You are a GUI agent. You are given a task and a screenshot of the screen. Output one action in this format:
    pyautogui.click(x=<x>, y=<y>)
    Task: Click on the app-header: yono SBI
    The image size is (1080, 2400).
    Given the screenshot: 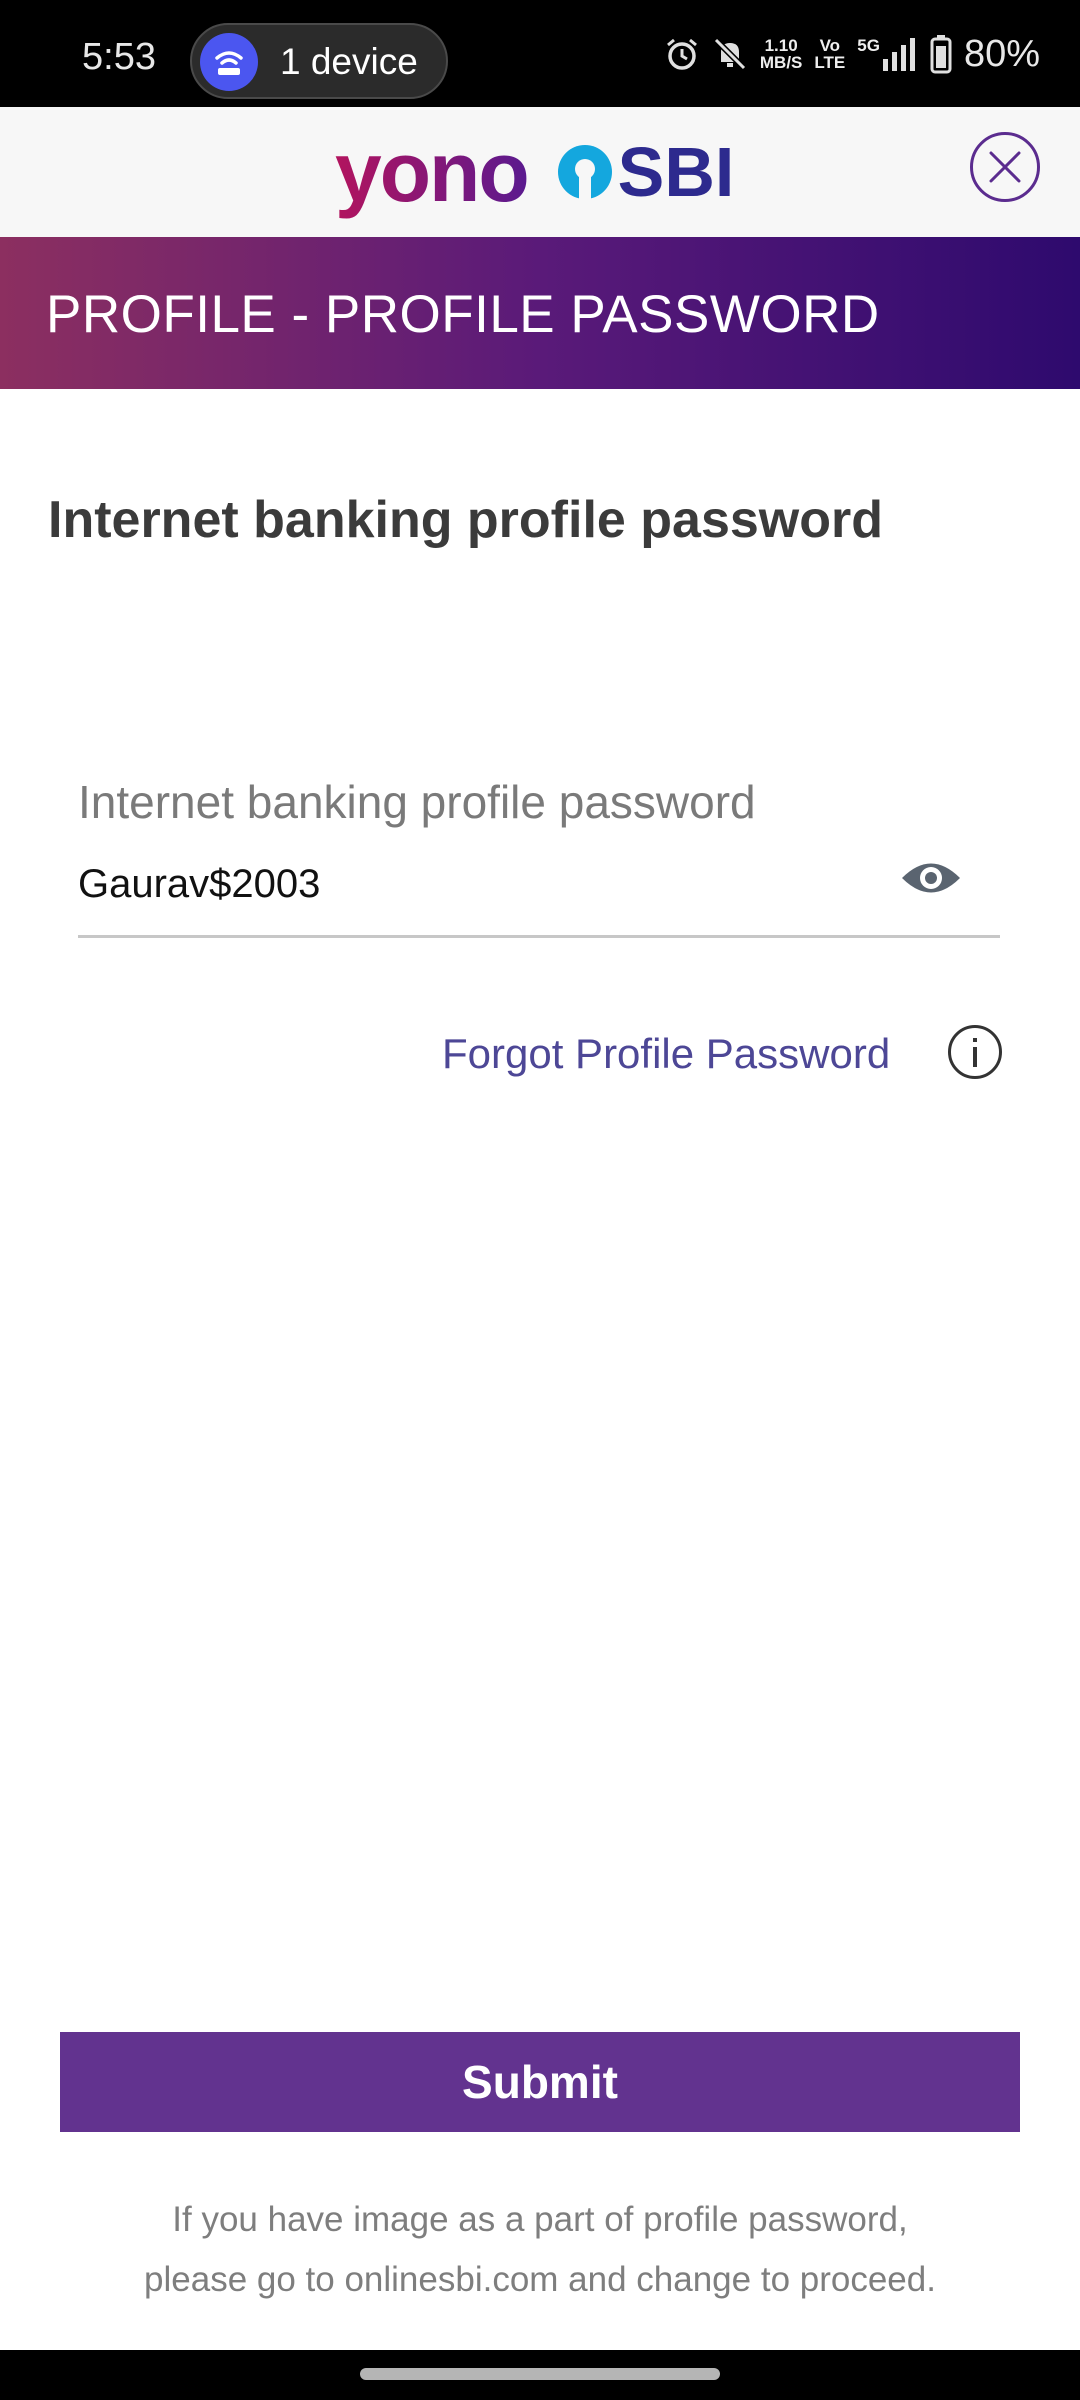 What is the action you would take?
    pyautogui.click(x=540, y=172)
    